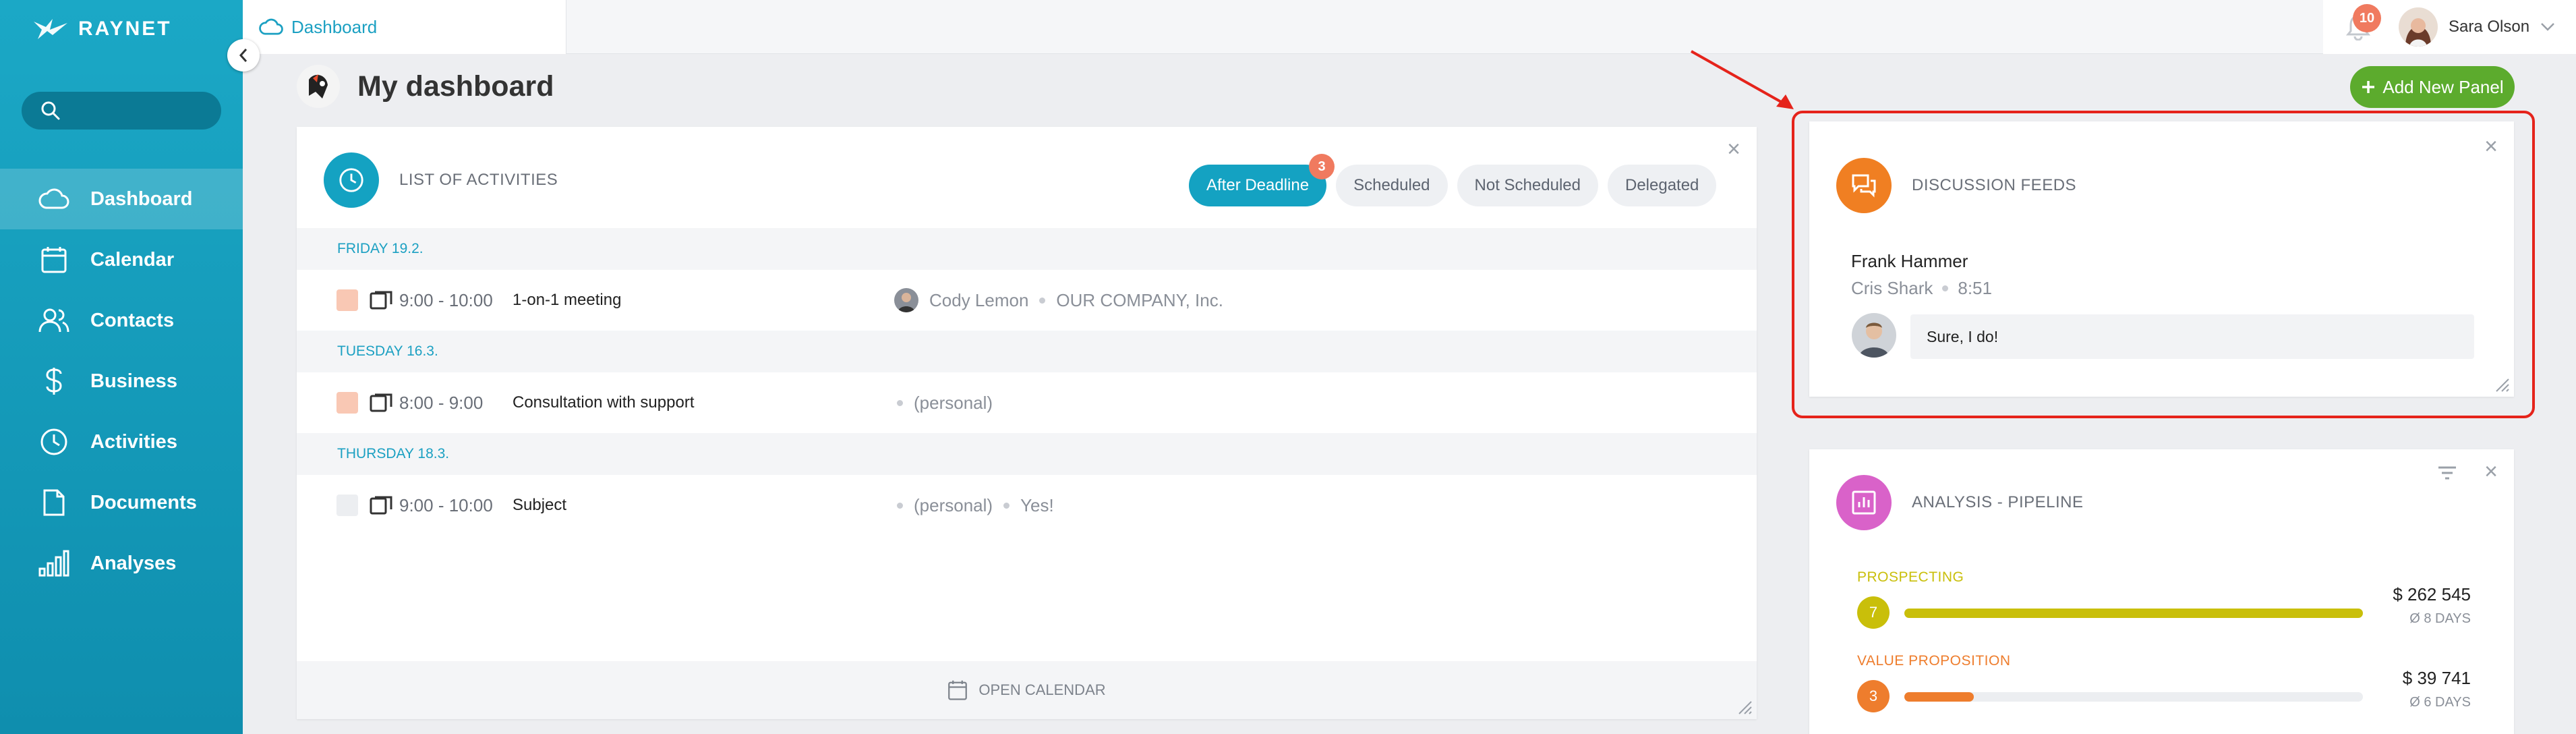 The width and height of the screenshot is (2576, 734). I want to click on chevron-down-icon, so click(2547, 27).